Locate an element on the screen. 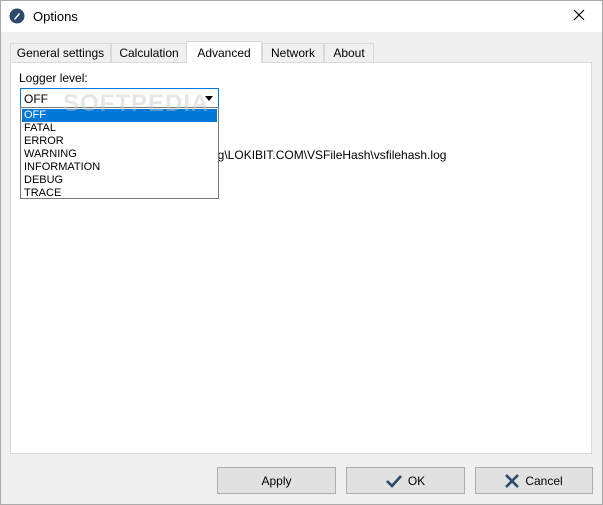 Image resolution: width=603 pixels, height=505 pixels. tab-network: Network is located at coordinates (293, 52).